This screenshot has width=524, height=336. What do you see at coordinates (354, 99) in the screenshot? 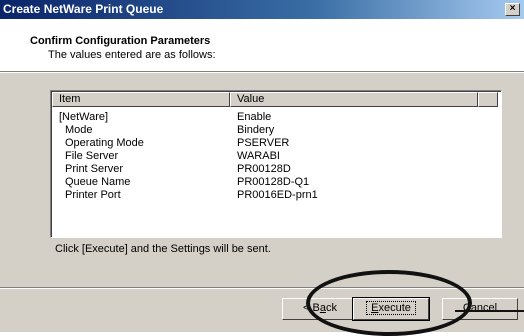
I see `column-header-value: Value` at bounding box center [354, 99].